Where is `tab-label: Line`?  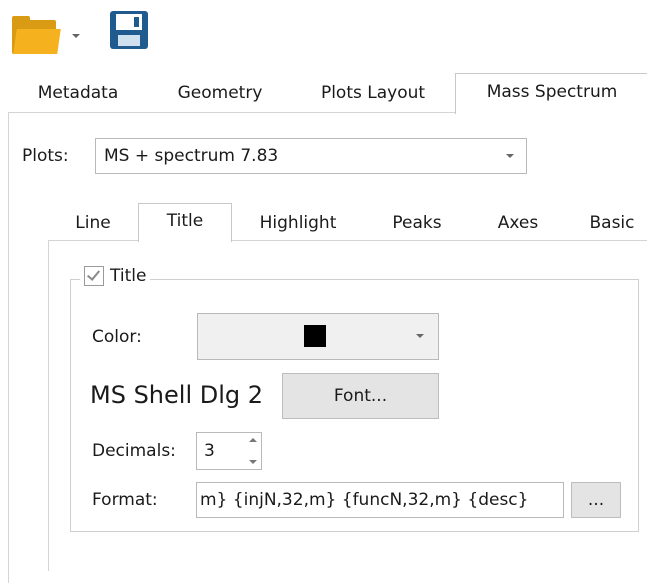
tab-label: Line is located at coordinates (93, 223).